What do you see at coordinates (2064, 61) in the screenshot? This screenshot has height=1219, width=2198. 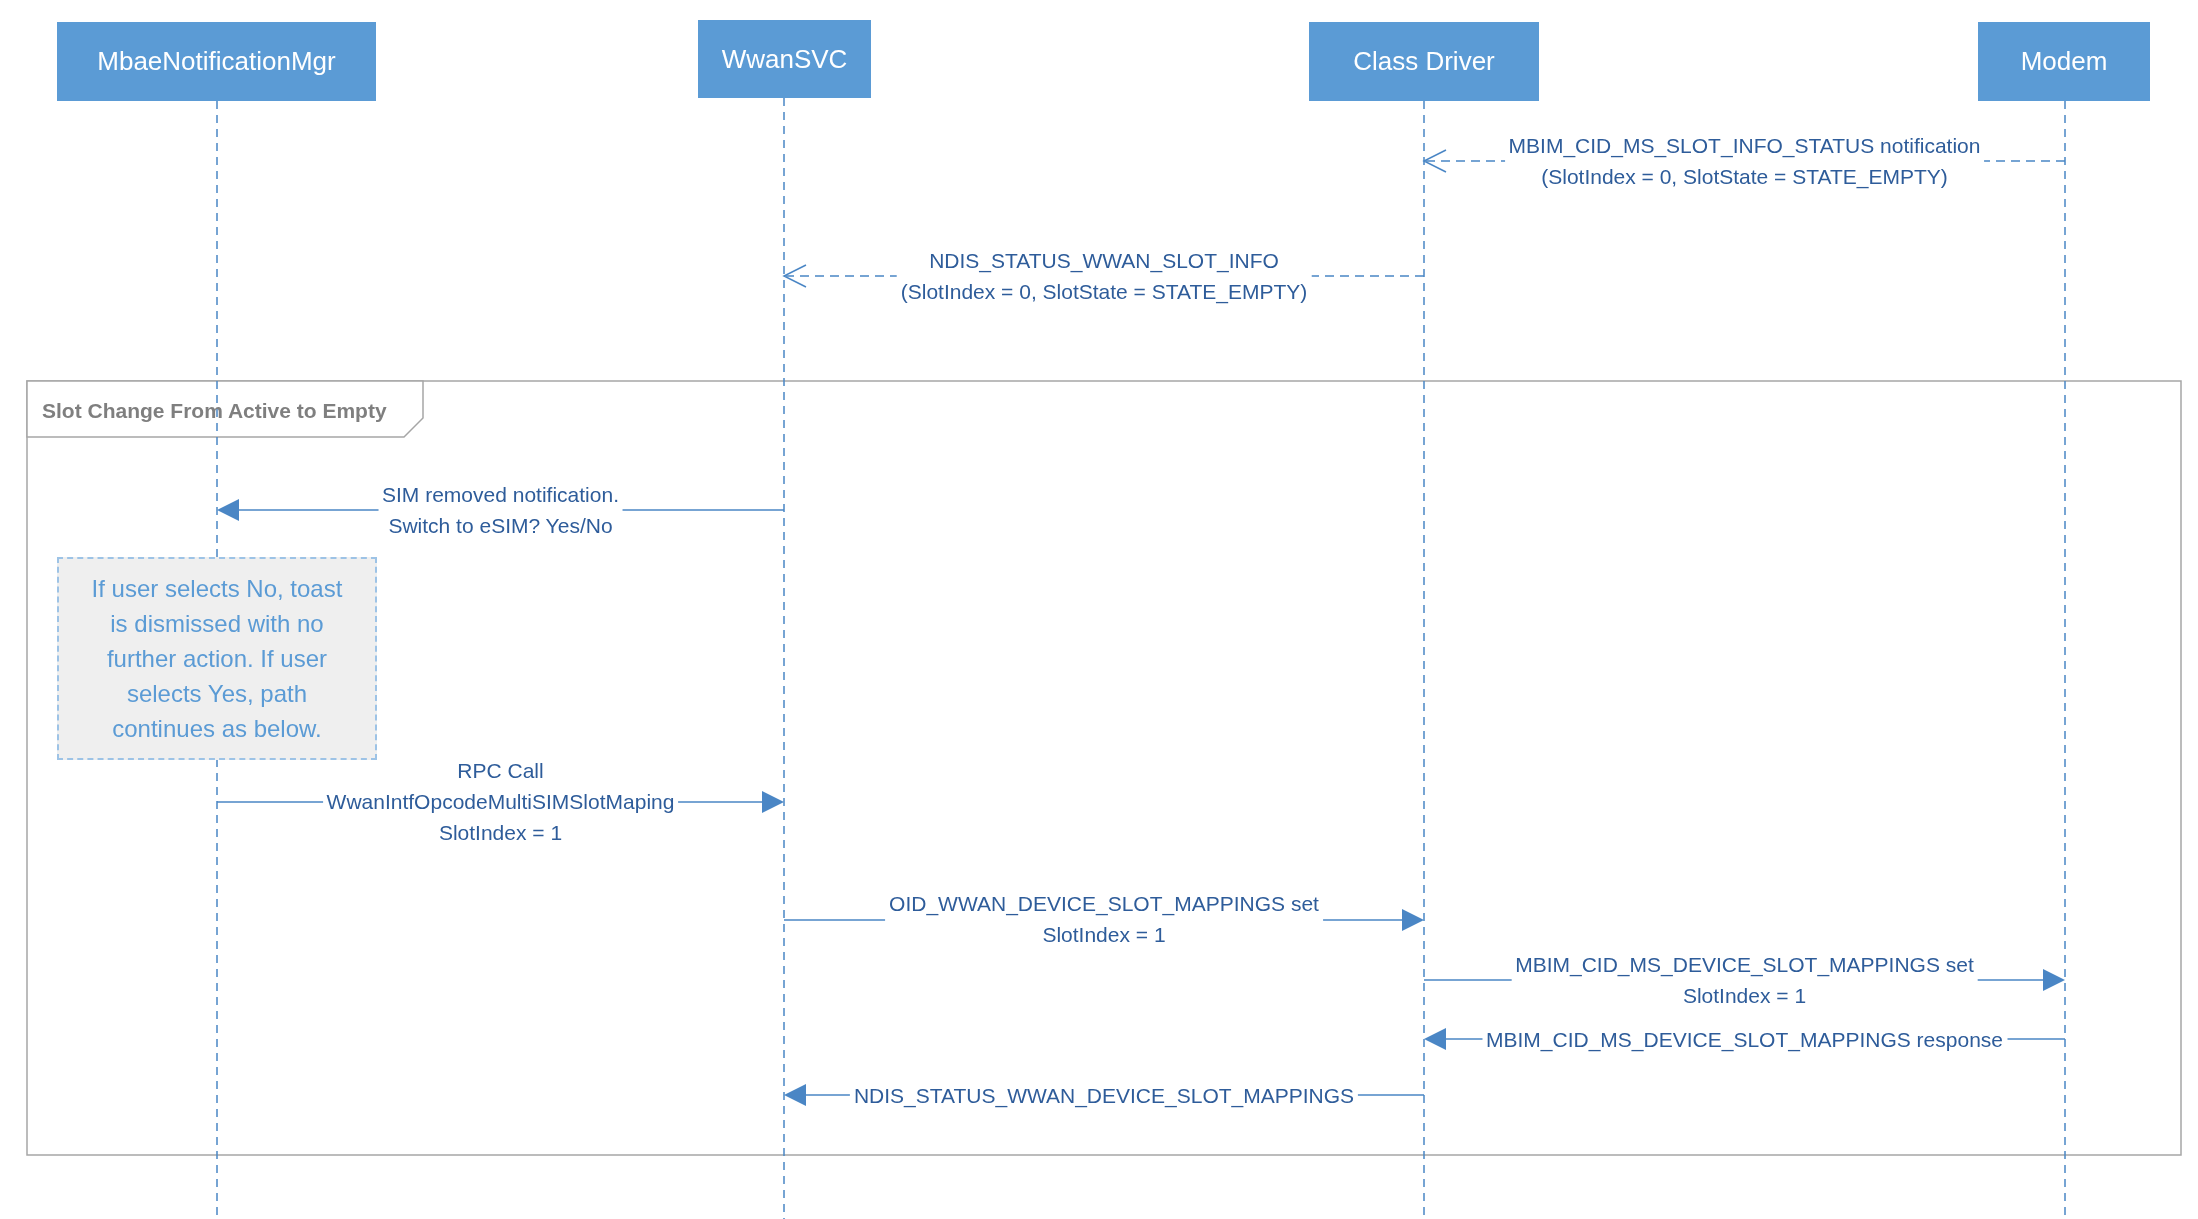 I see `participant-box: Modem` at bounding box center [2064, 61].